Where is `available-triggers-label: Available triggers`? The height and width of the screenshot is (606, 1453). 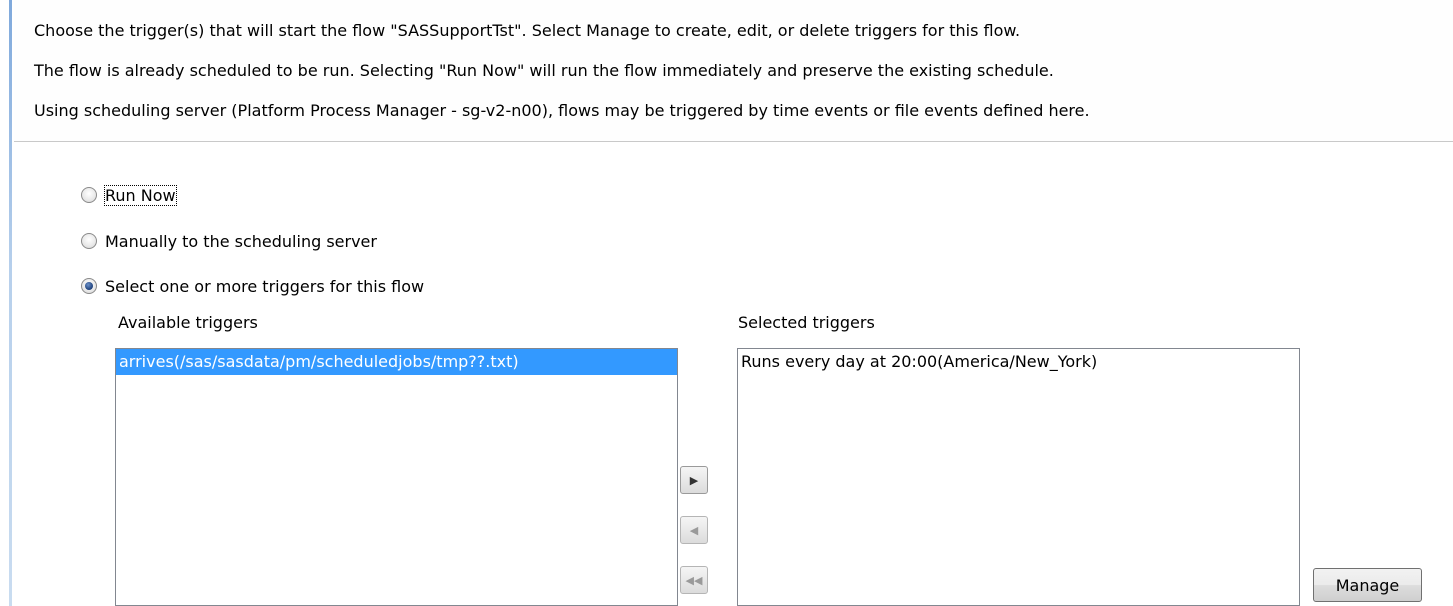
available-triggers-label: Available triggers is located at coordinates (188, 322).